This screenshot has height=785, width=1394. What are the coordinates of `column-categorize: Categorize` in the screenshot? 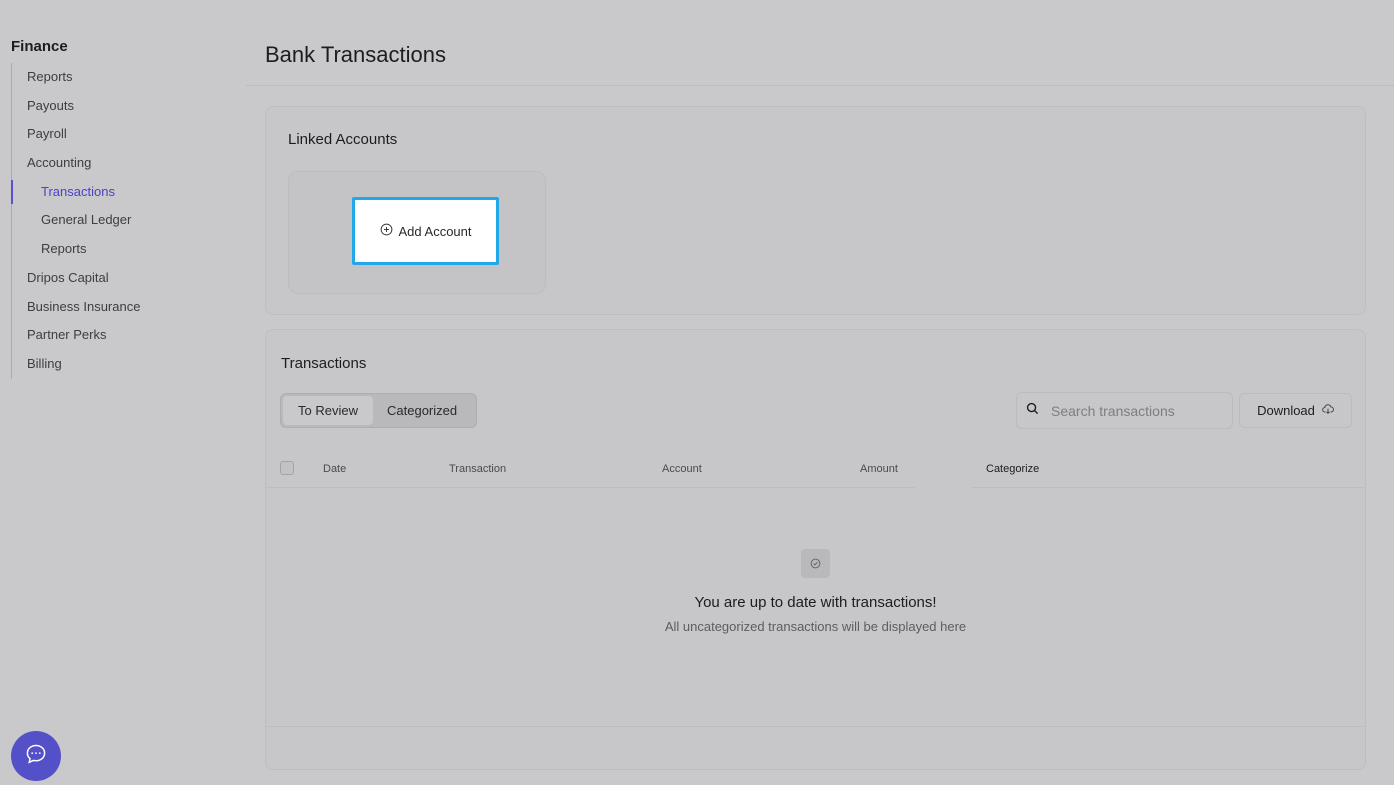 It's located at (1013, 469).